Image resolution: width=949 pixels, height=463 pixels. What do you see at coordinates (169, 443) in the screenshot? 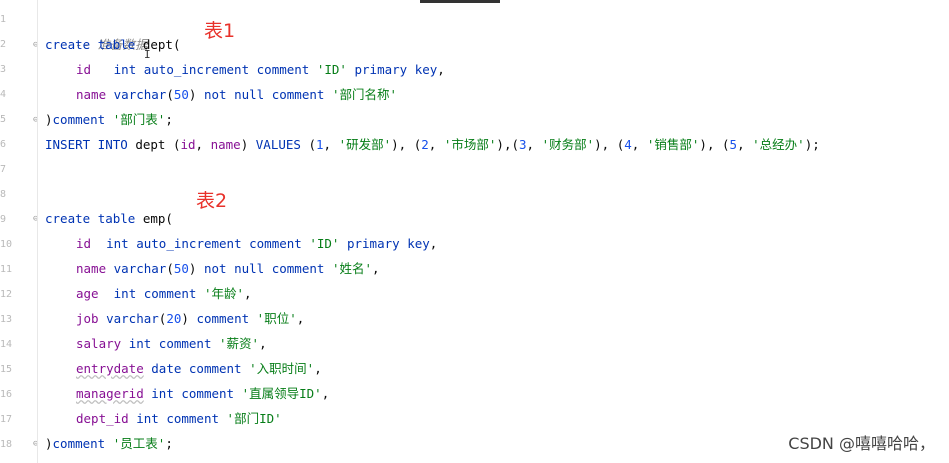
I see `code-token: ;` at bounding box center [169, 443].